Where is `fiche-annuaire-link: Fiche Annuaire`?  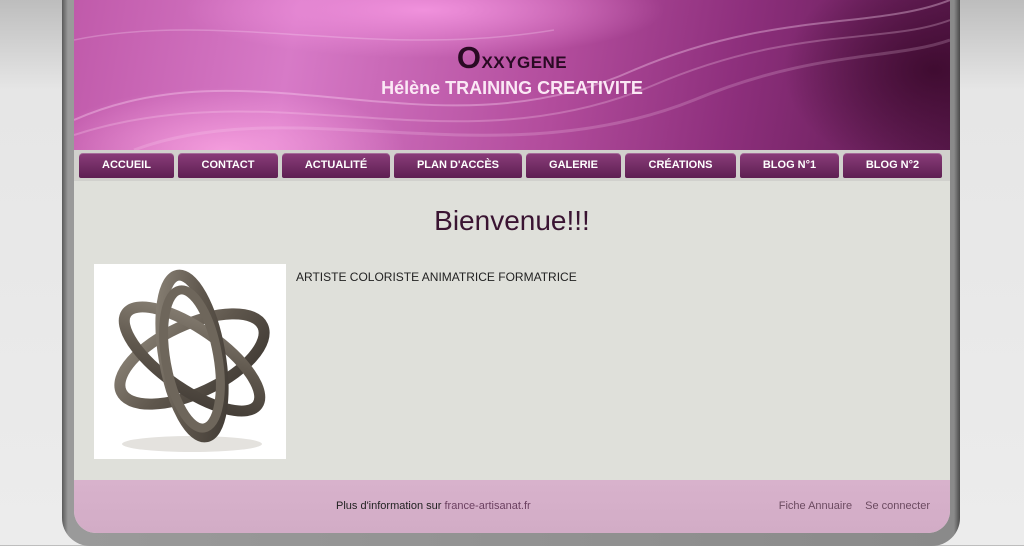
fiche-annuaire-link: Fiche Annuaire is located at coordinates (815, 506).